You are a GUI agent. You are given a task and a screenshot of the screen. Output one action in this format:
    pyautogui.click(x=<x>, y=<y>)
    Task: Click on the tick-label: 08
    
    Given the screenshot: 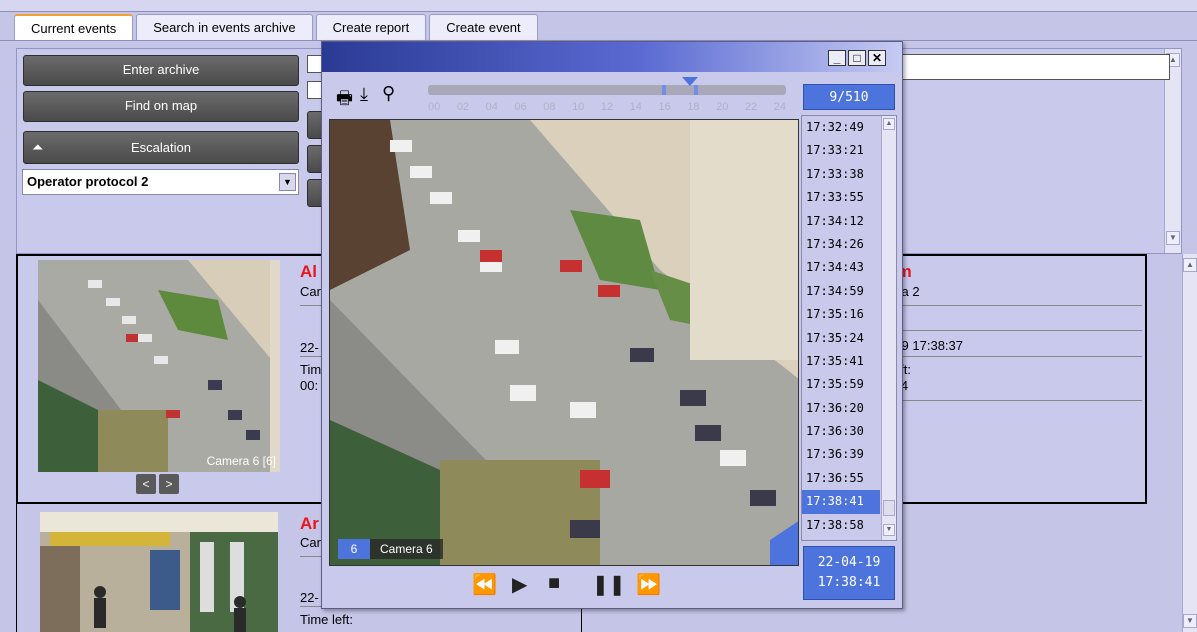 What is the action you would take?
    pyautogui.click(x=549, y=107)
    